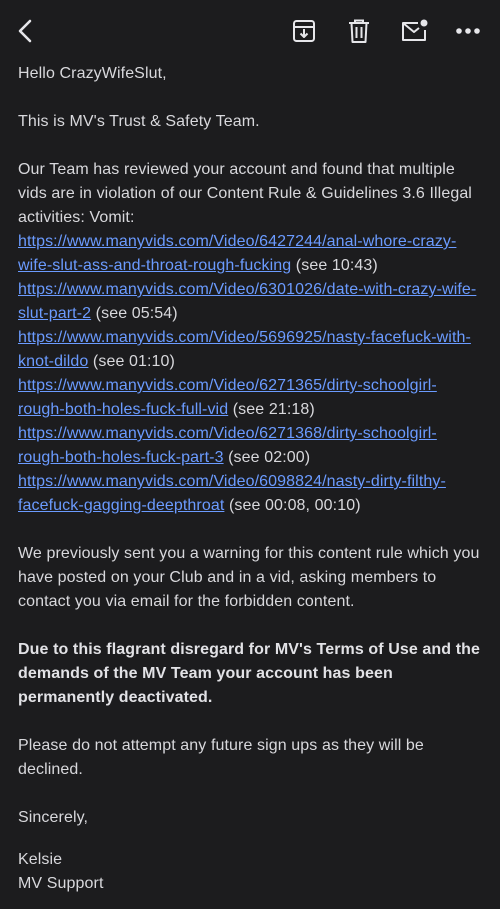 Image resolution: width=500 pixels, height=909 pixels. I want to click on trash-icon, so click(359, 31).